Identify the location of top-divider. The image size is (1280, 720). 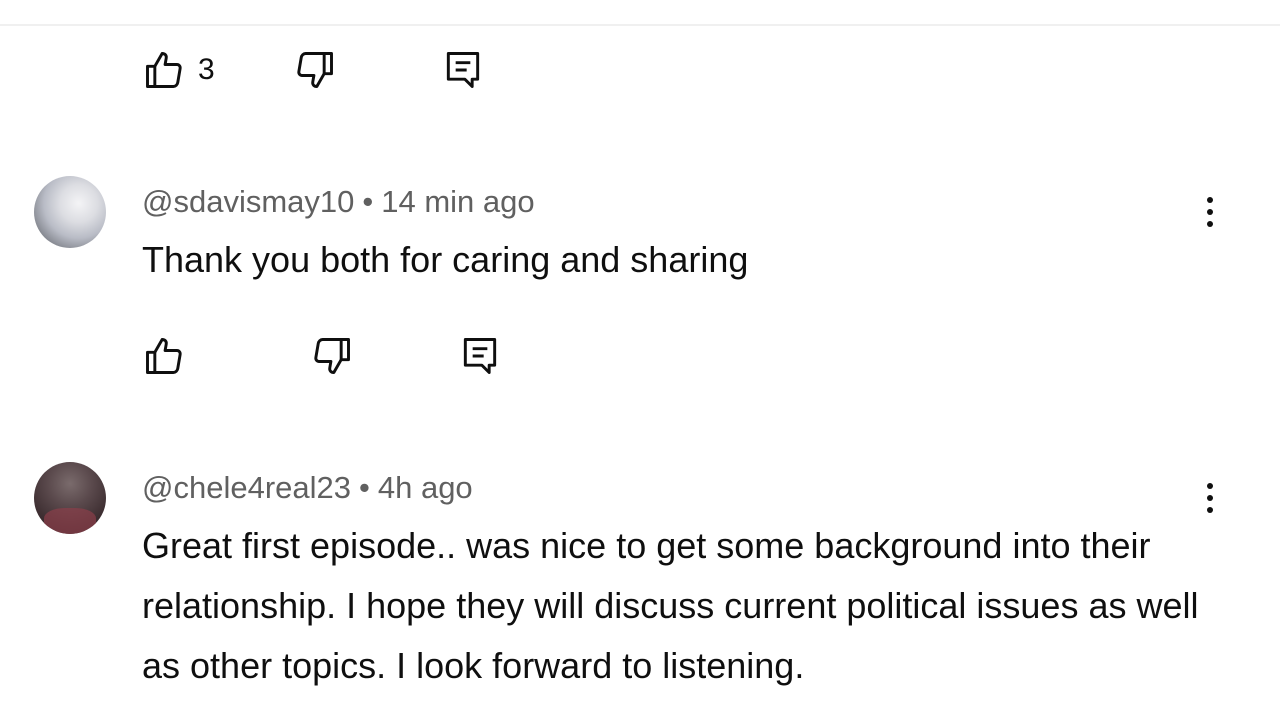
(640, 13).